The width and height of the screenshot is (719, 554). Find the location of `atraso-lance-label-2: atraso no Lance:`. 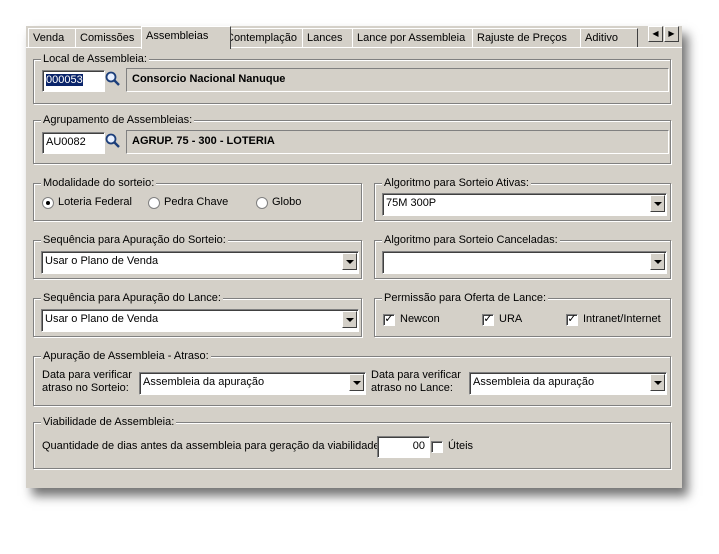

atraso-lance-label-2: atraso no Lance: is located at coordinates (412, 388).